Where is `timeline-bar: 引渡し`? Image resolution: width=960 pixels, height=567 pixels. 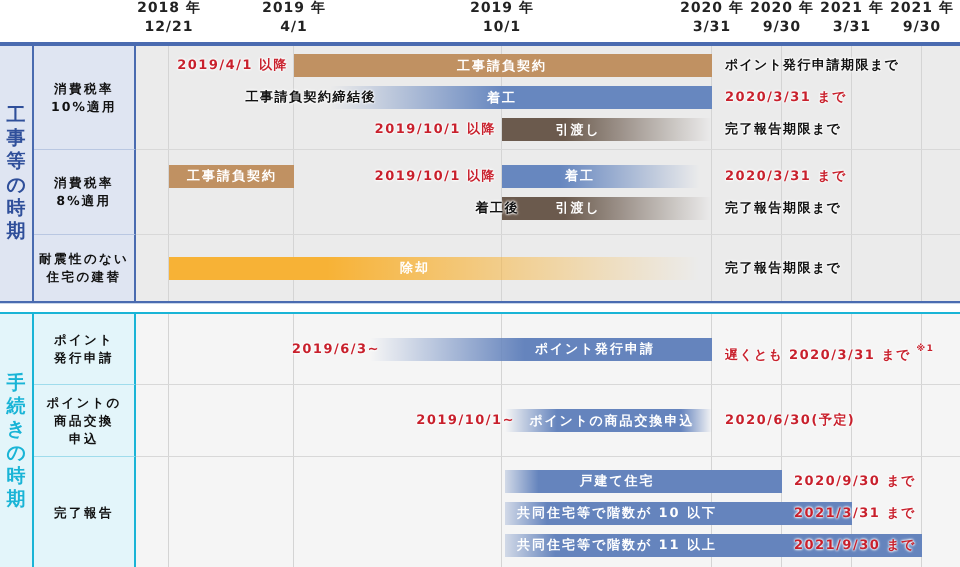
timeline-bar: 引渡し is located at coordinates (607, 129).